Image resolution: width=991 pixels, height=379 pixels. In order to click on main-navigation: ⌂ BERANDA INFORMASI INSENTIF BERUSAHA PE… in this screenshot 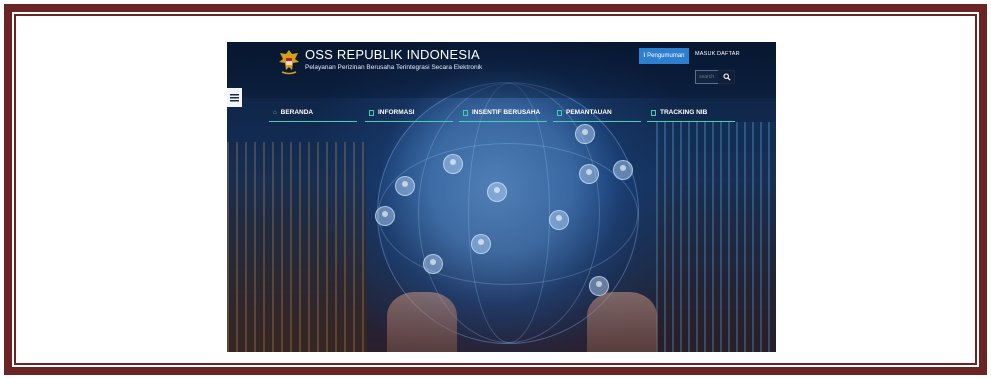, I will do `click(504, 113)`.